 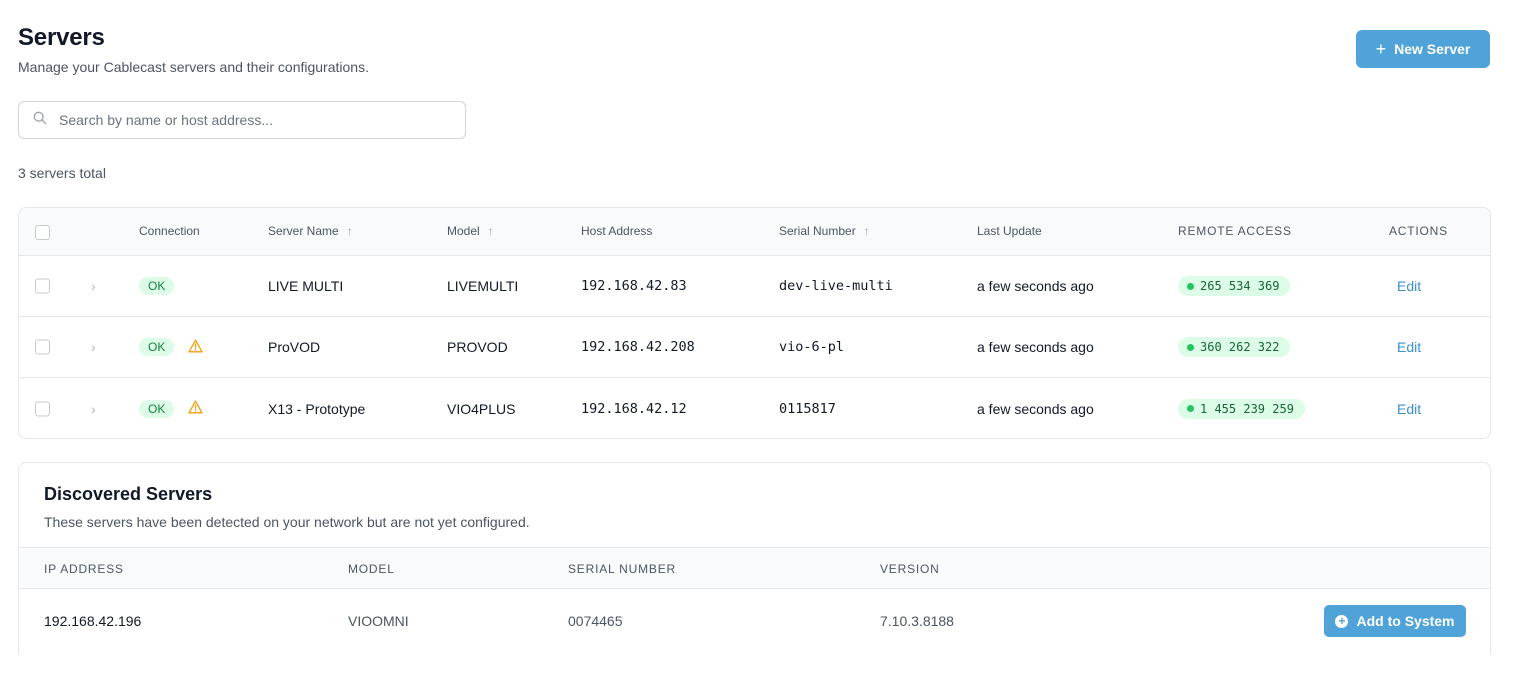 What do you see at coordinates (306, 286) in the screenshot?
I see `server-name: LIVE MULTI` at bounding box center [306, 286].